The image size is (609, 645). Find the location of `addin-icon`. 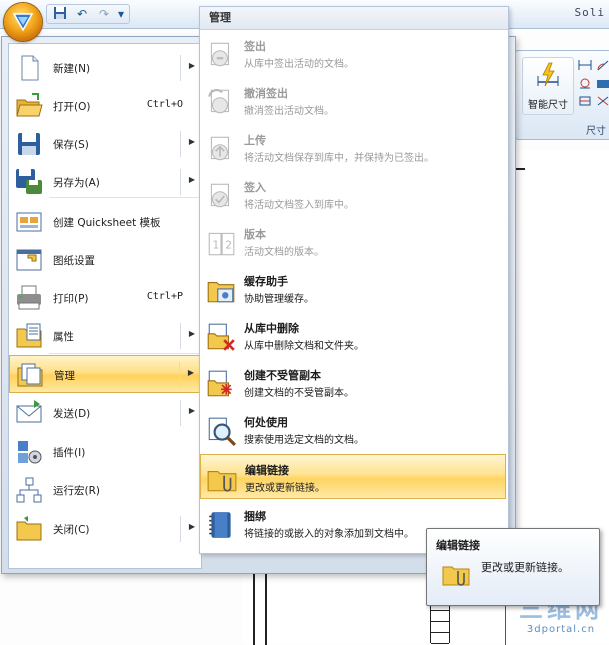

addin-icon is located at coordinates (30, 452).